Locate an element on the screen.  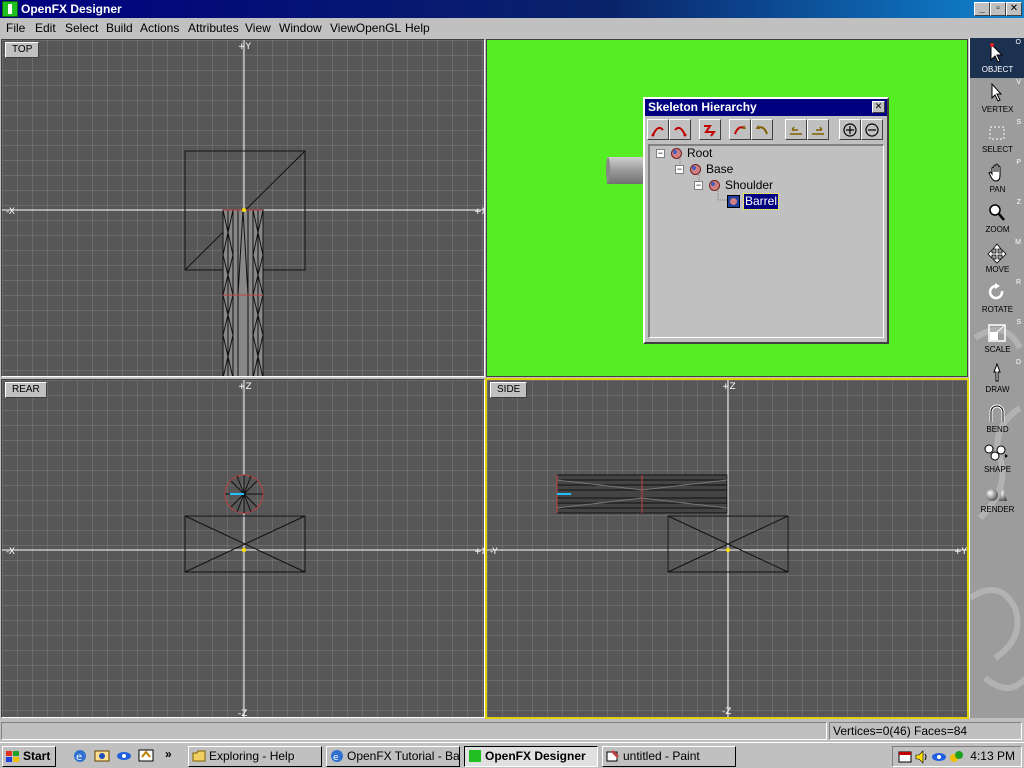
hand-icon is located at coordinates (994, 172).